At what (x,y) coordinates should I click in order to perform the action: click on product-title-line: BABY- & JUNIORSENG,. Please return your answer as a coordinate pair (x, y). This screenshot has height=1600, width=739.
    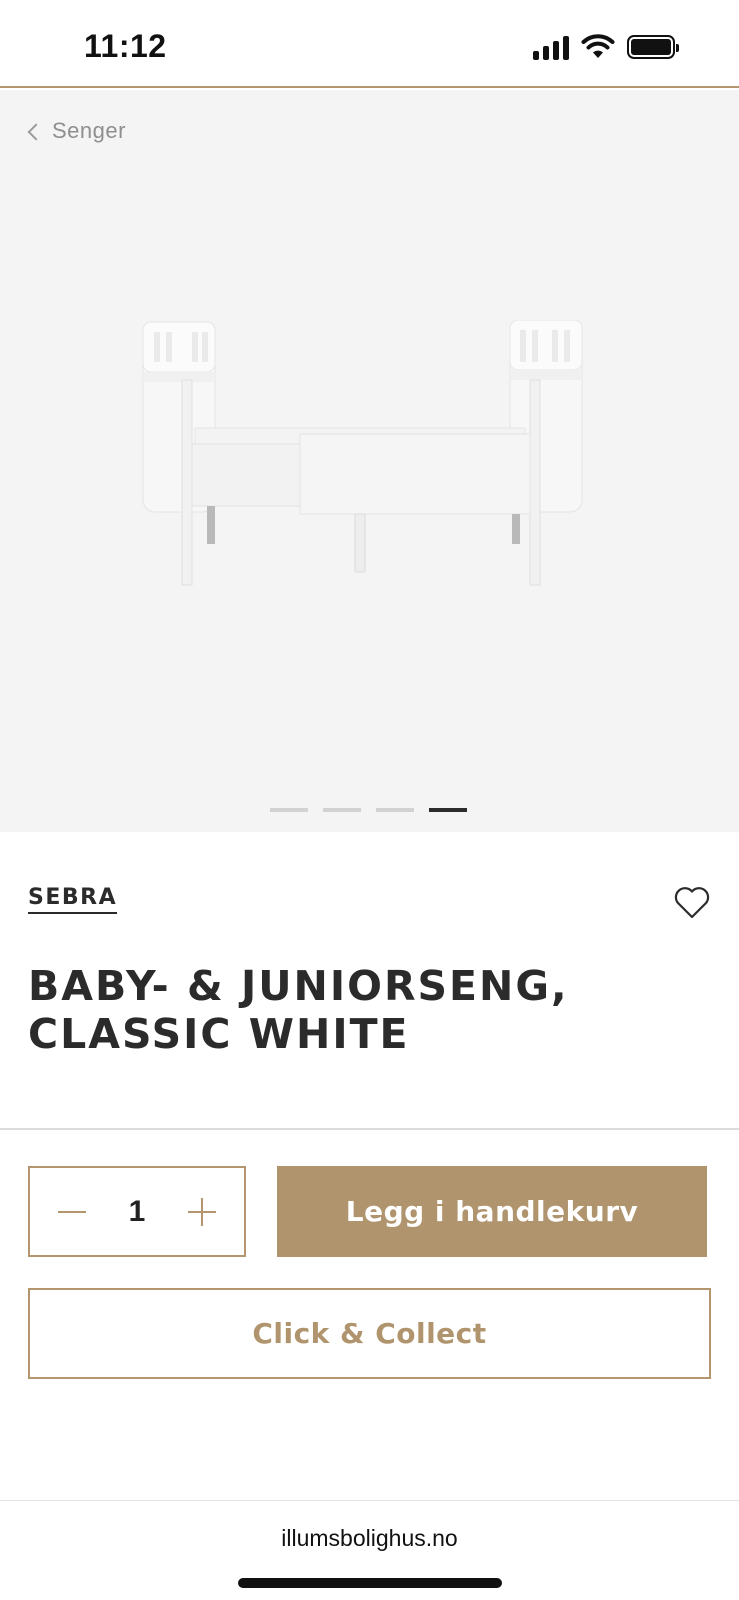
    Looking at the image, I should click on (298, 986).